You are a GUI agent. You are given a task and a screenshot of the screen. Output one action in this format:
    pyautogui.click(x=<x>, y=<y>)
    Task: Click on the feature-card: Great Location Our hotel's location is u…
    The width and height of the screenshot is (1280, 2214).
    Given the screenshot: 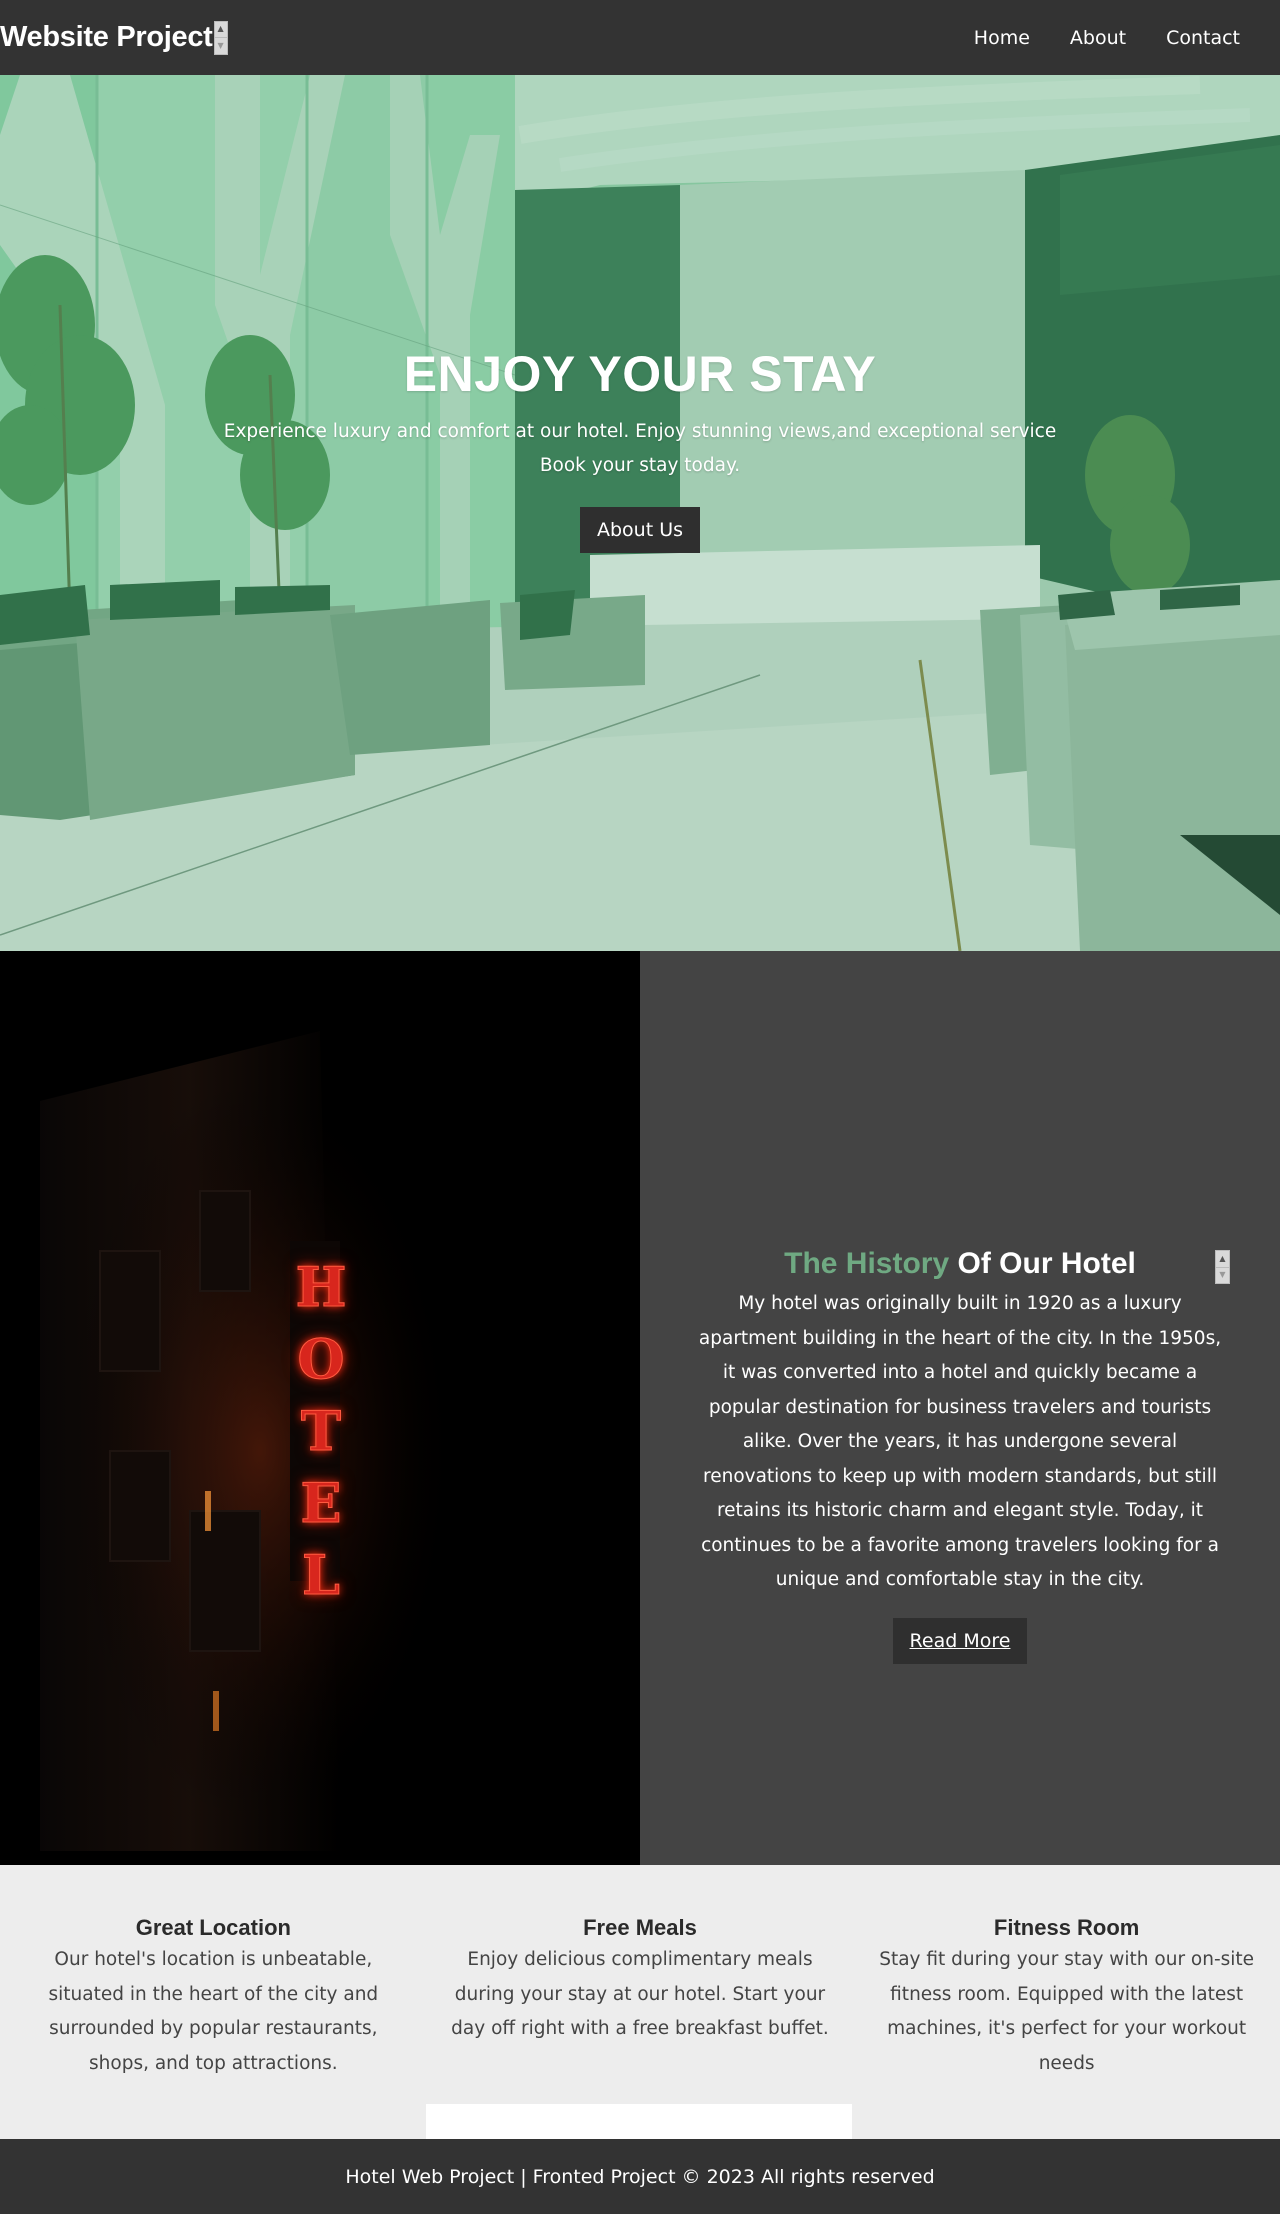 What is the action you would take?
    pyautogui.click(x=213, y=2002)
    